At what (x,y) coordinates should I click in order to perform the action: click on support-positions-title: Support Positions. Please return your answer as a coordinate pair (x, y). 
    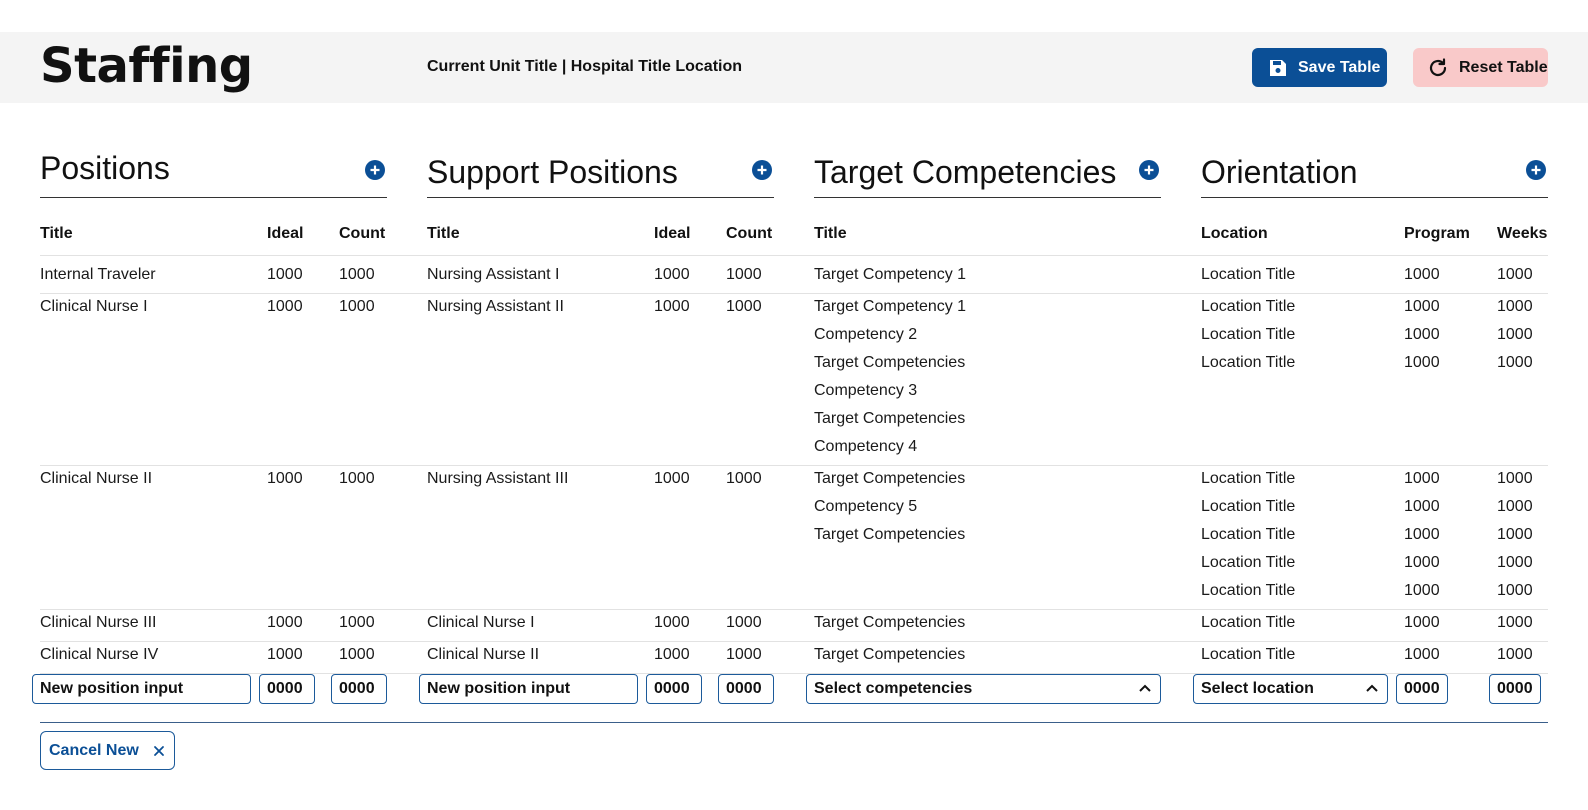
    Looking at the image, I should click on (552, 172).